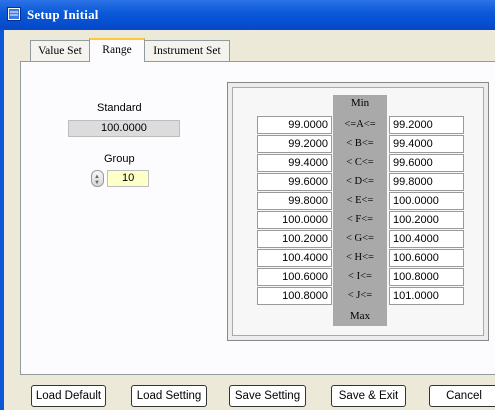  Describe the element at coordinates (119, 108) in the screenshot. I see `standard-label: Standard` at that location.